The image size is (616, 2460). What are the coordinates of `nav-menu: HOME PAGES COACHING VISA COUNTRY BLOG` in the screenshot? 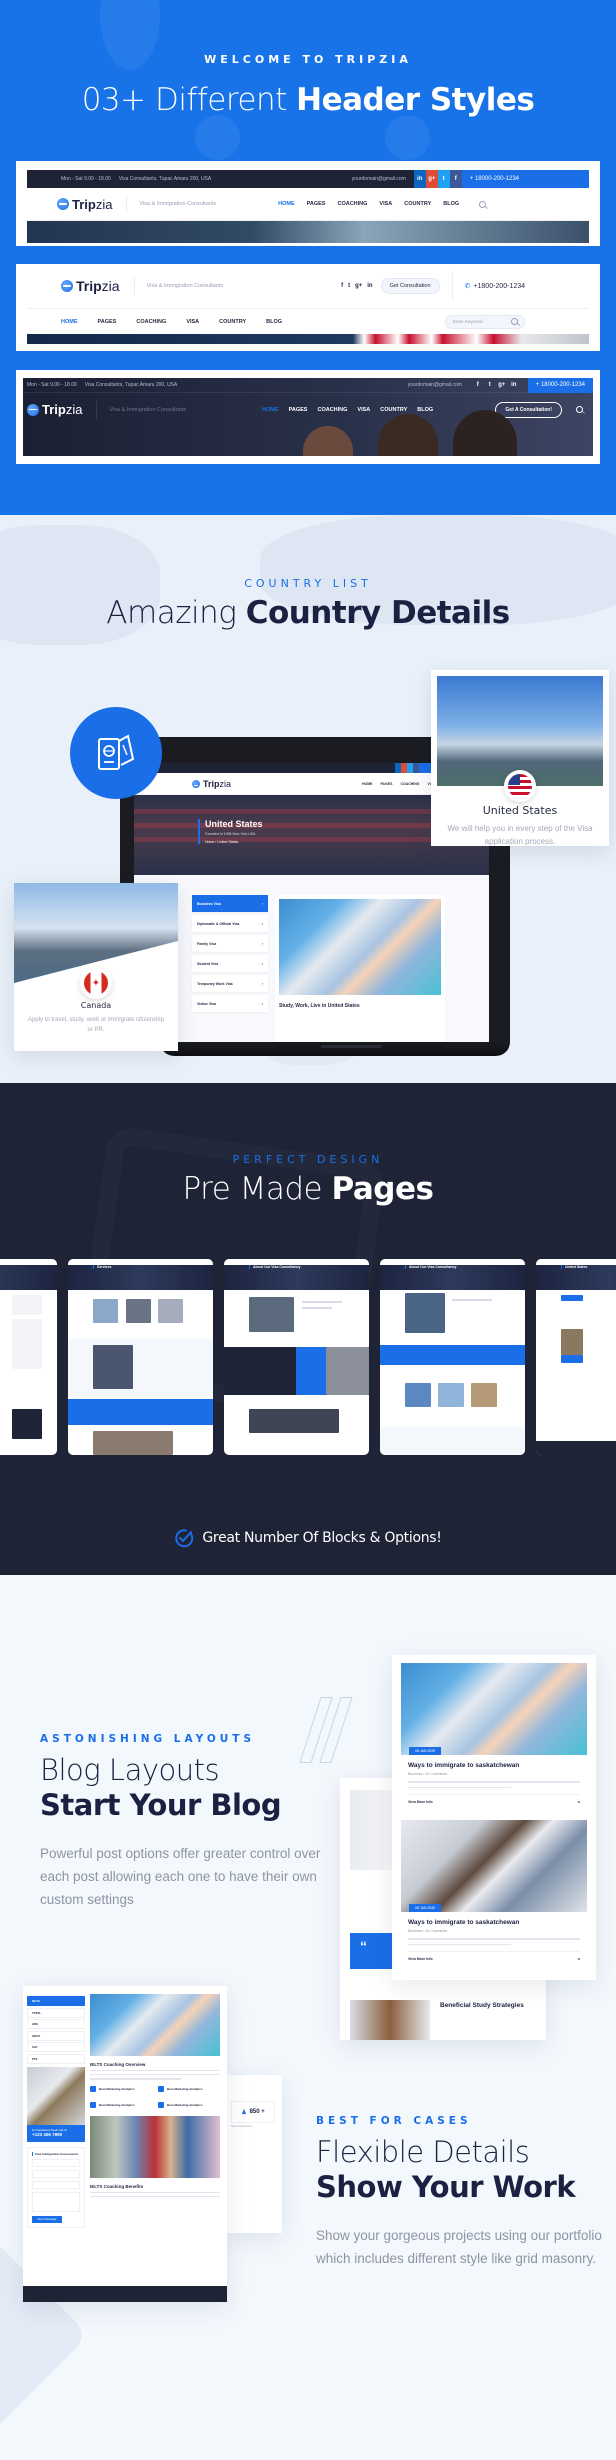 It's located at (171, 322).